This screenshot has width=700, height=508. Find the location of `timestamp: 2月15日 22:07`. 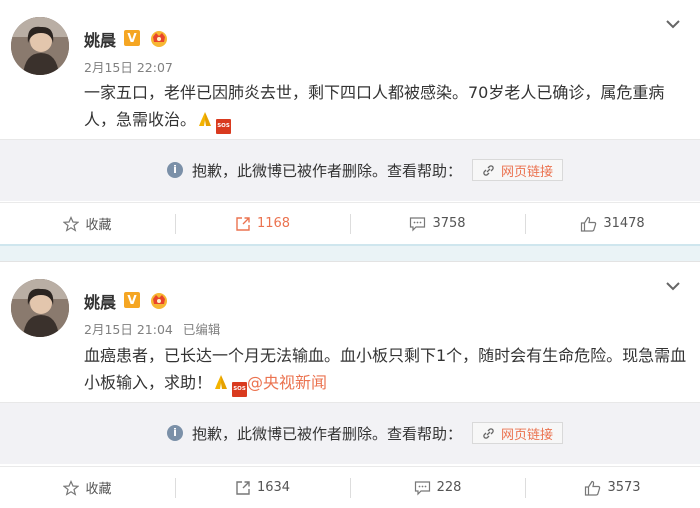

timestamp: 2月15日 22:07 is located at coordinates (128, 67).